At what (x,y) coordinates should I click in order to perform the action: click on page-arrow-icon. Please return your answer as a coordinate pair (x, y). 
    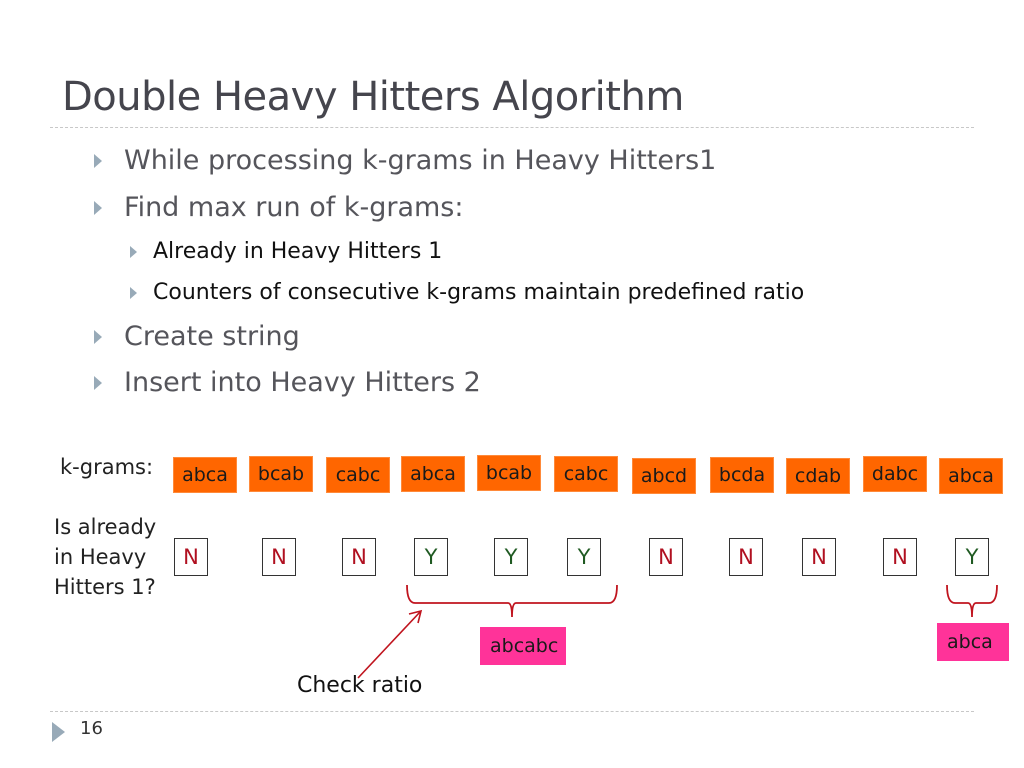
    Looking at the image, I should click on (58, 732).